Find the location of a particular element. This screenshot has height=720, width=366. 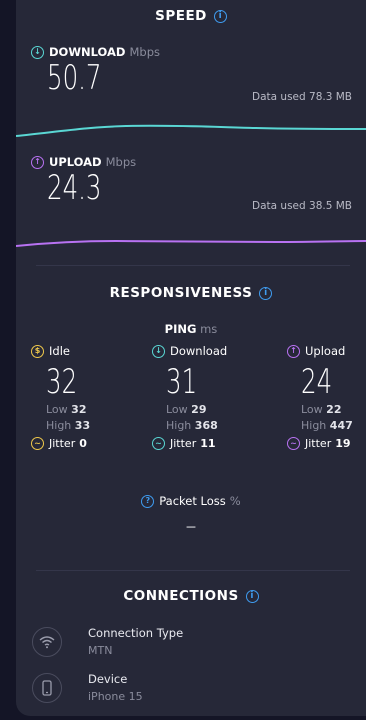

ping-idle-column: $ Idle 32 Low 32 High 33 ~ Jitter 0 is located at coordinates (86, 397).